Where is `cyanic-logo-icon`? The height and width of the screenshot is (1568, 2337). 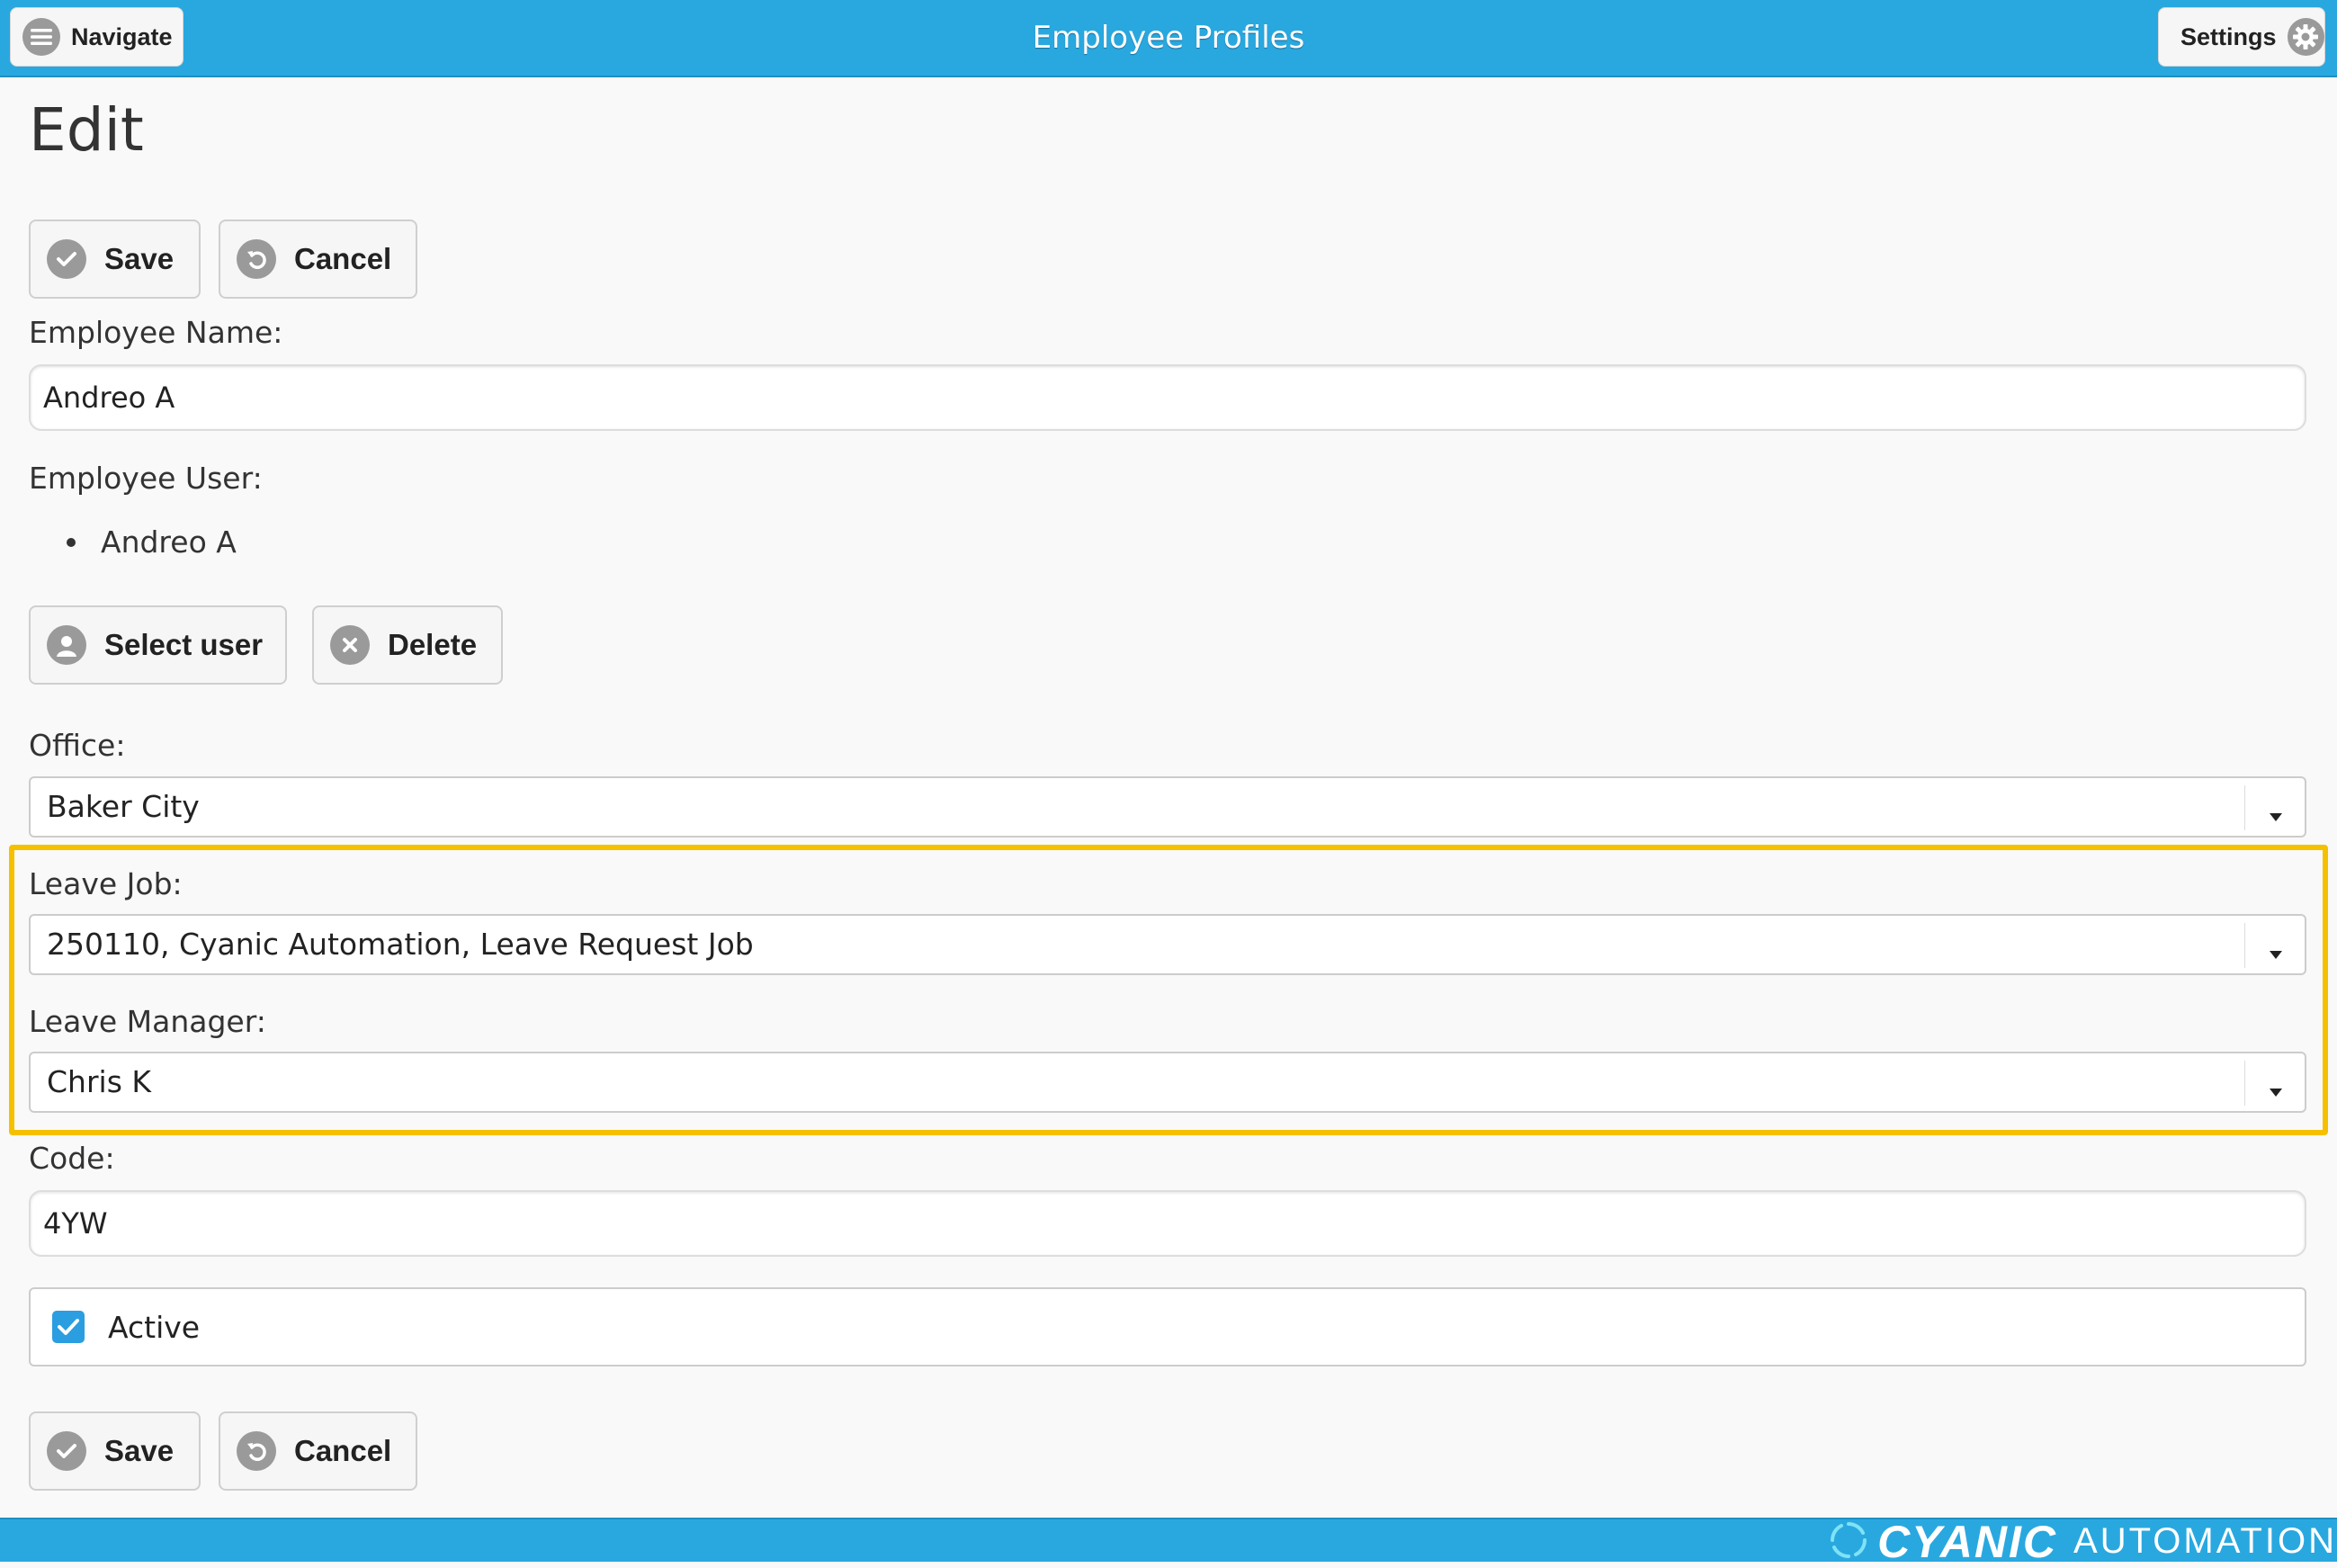
cyanic-logo-icon is located at coordinates (1848, 1542).